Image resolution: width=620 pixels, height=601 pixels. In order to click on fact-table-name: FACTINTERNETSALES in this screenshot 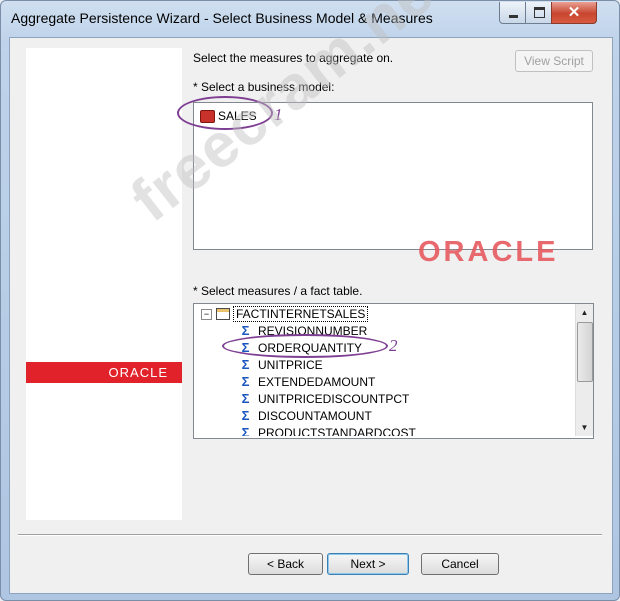, I will do `click(300, 313)`.